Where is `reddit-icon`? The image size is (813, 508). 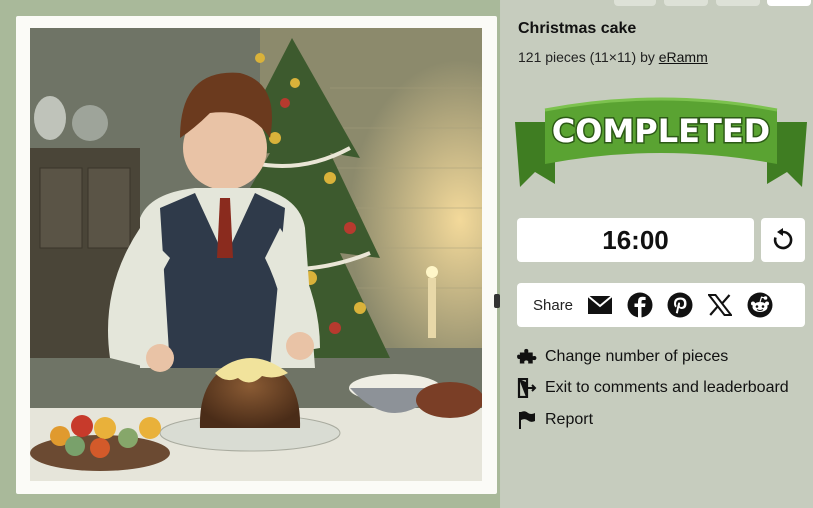 reddit-icon is located at coordinates (760, 305).